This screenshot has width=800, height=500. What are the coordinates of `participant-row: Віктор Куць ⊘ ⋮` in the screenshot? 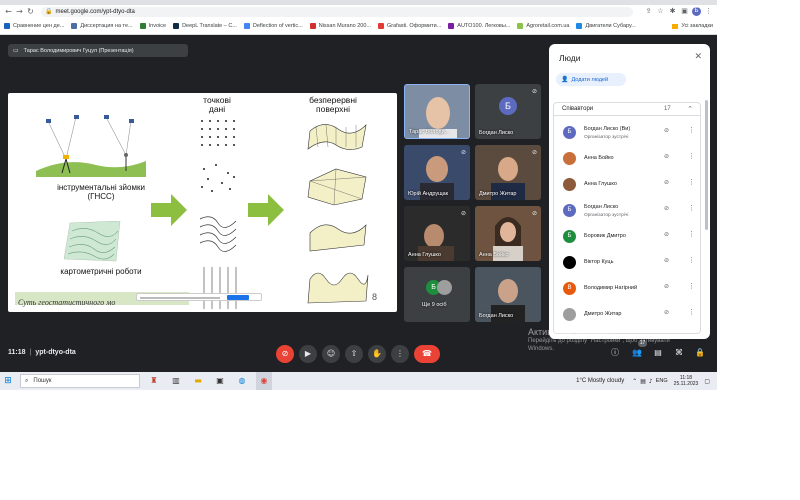 It's located at (627, 263).